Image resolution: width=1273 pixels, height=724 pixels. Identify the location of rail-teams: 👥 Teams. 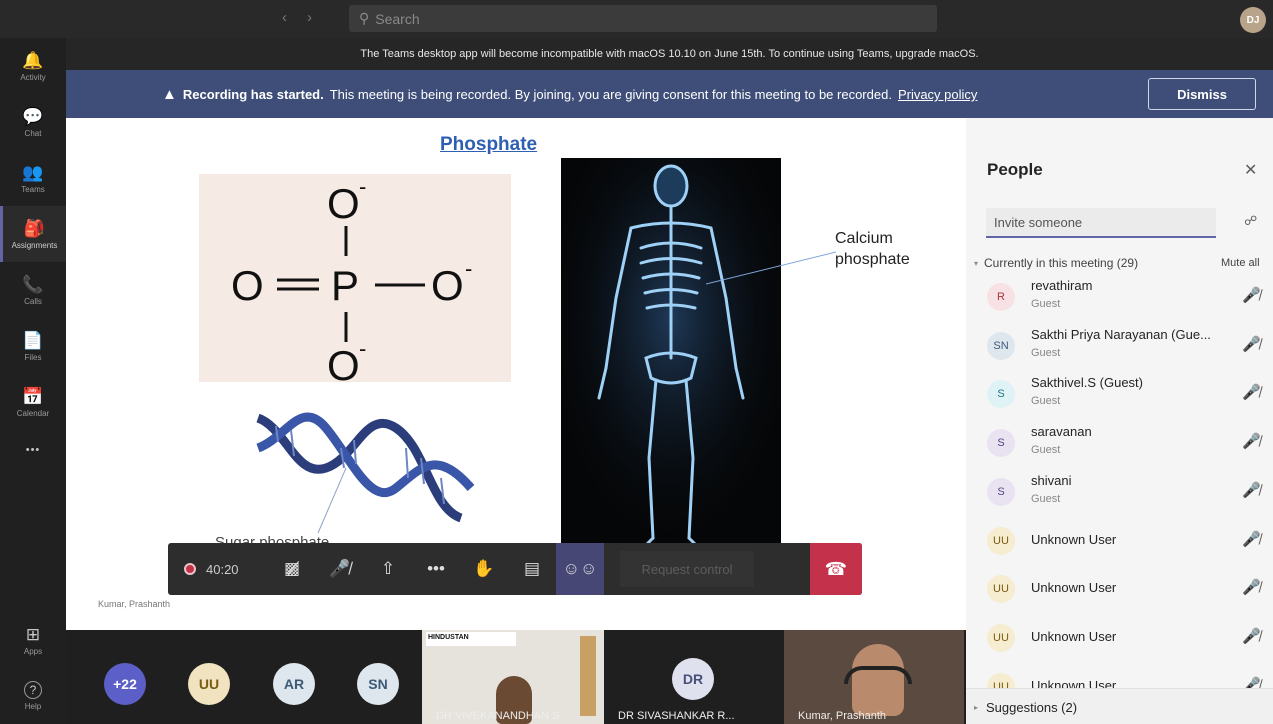
(33, 178).